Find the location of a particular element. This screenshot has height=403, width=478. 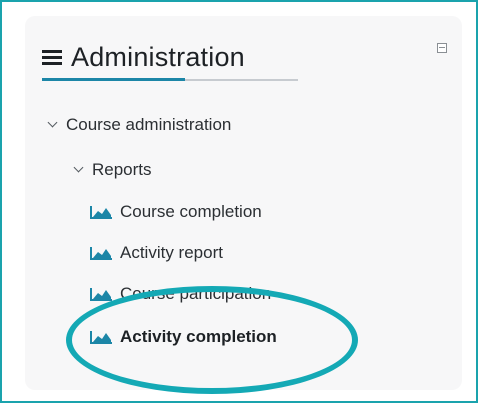

report-link-label: Activity report is located at coordinates (171, 252).